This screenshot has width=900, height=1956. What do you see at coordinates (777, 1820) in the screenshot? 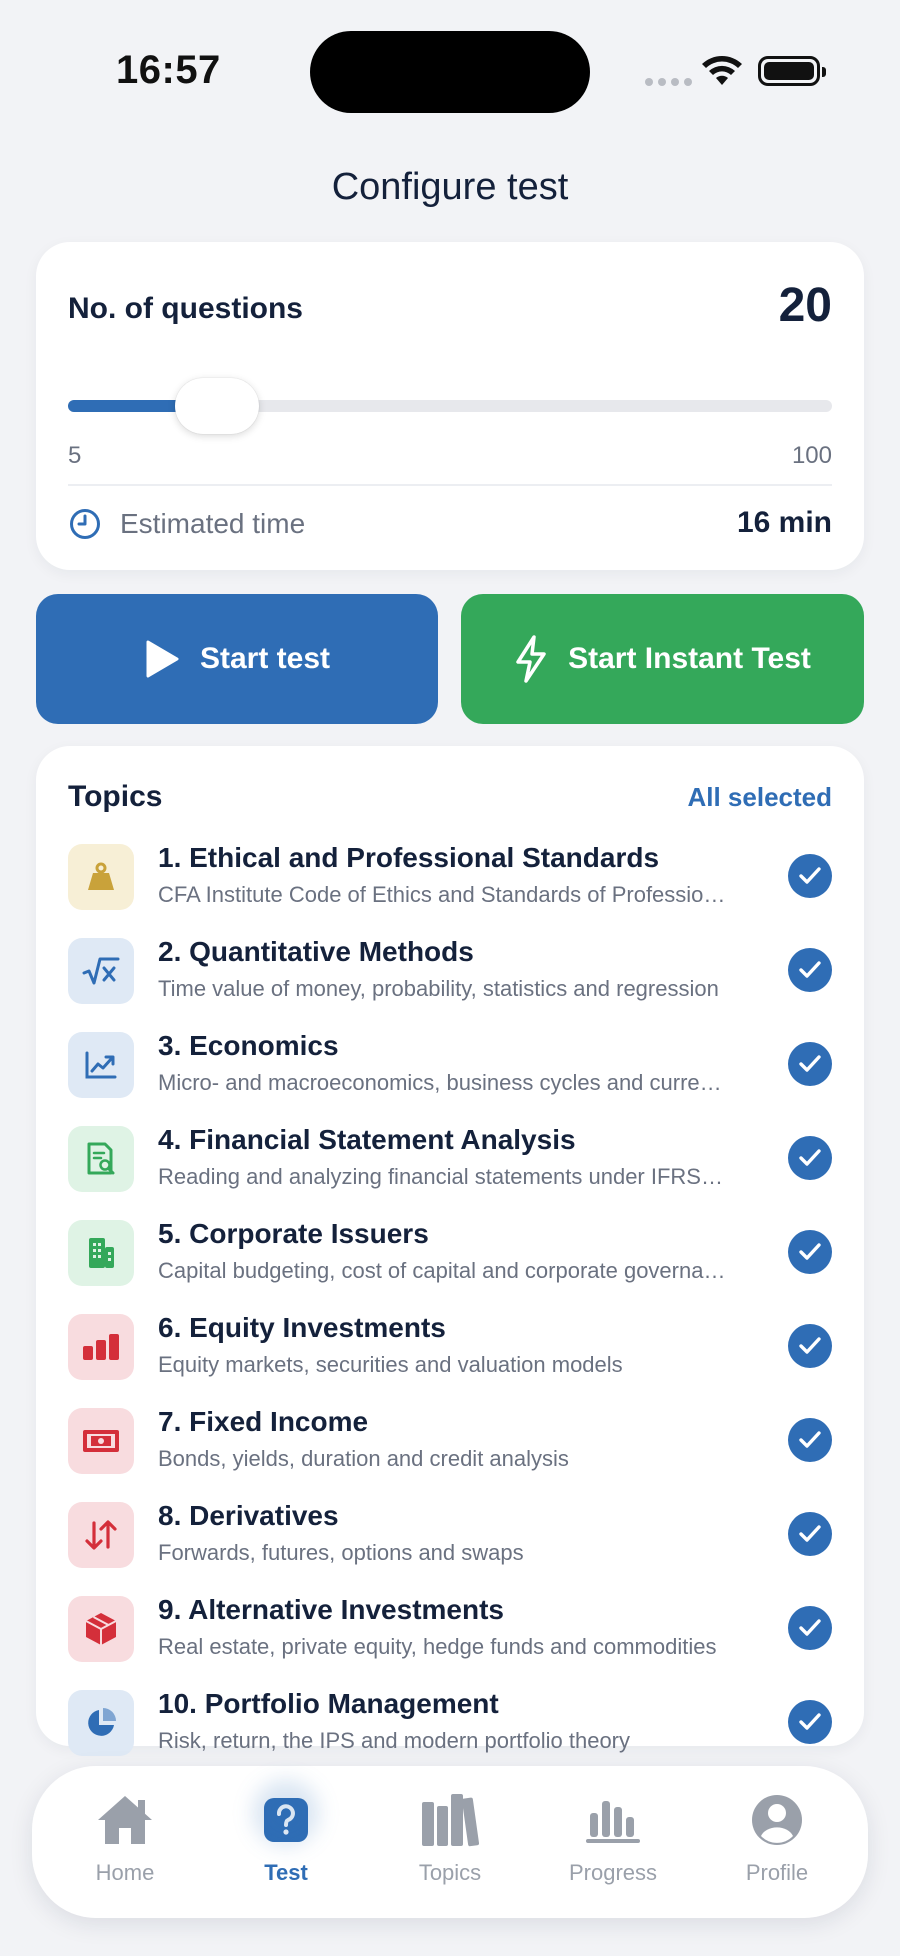
I see `person-icon` at bounding box center [777, 1820].